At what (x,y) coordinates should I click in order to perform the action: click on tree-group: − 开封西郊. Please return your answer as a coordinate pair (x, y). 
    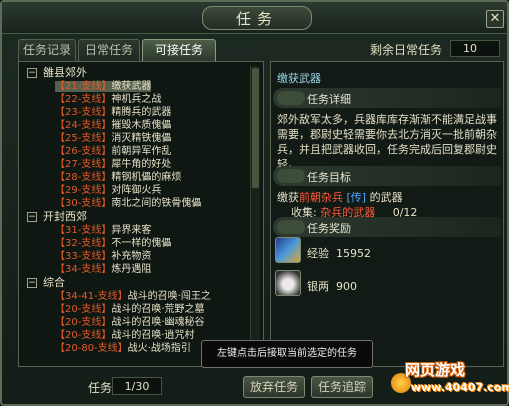
    Looking at the image, I should click on (136, 217).